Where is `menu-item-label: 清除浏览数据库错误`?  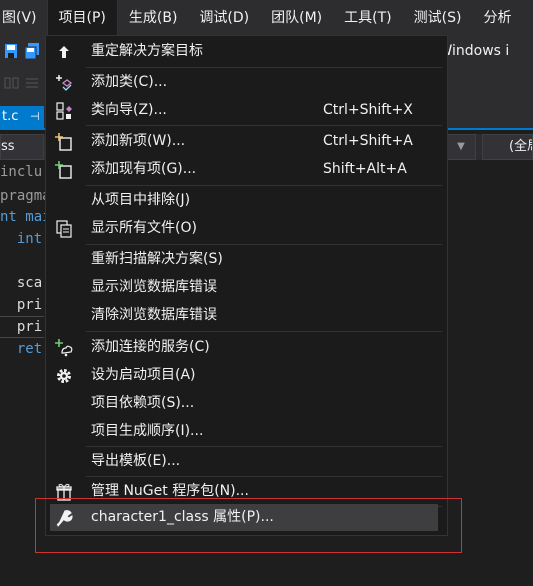 menu-item-label: 清除浏览数据库错误 is located at coordinates (154, 315).